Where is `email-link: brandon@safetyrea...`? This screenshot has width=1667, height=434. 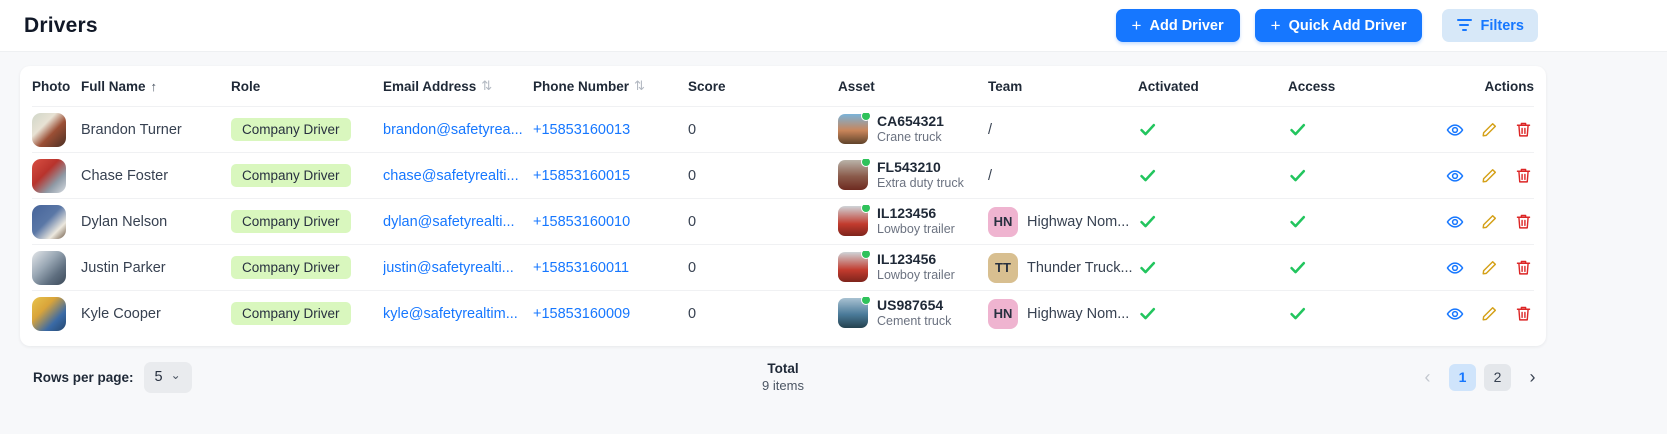
email-link: brandon@safetyrea... is located at coordinates (453, 130).